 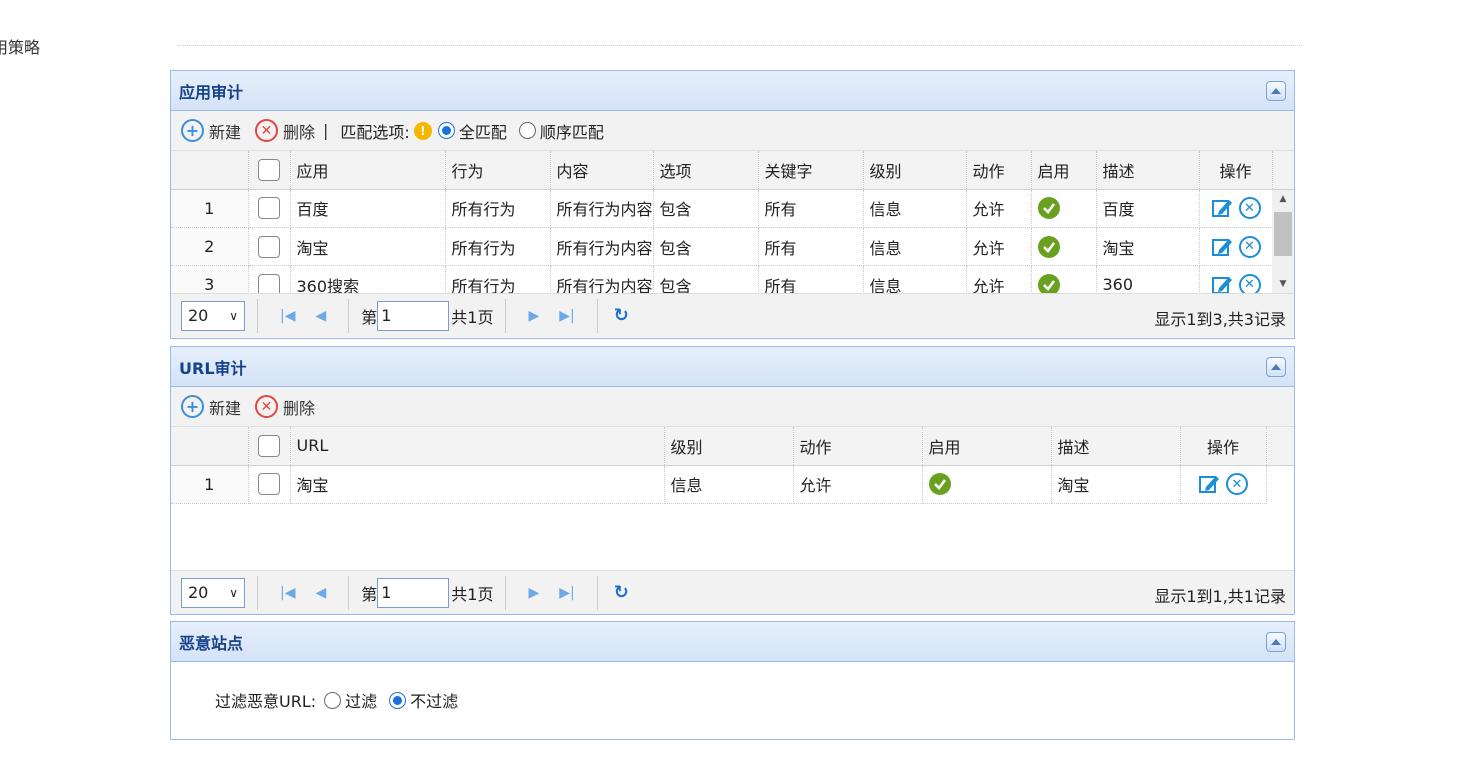 What do you see at coordinates (1148, 208) in the screenshot?
I see `cell-desc: 百度` at bounding box center [1148, 208].